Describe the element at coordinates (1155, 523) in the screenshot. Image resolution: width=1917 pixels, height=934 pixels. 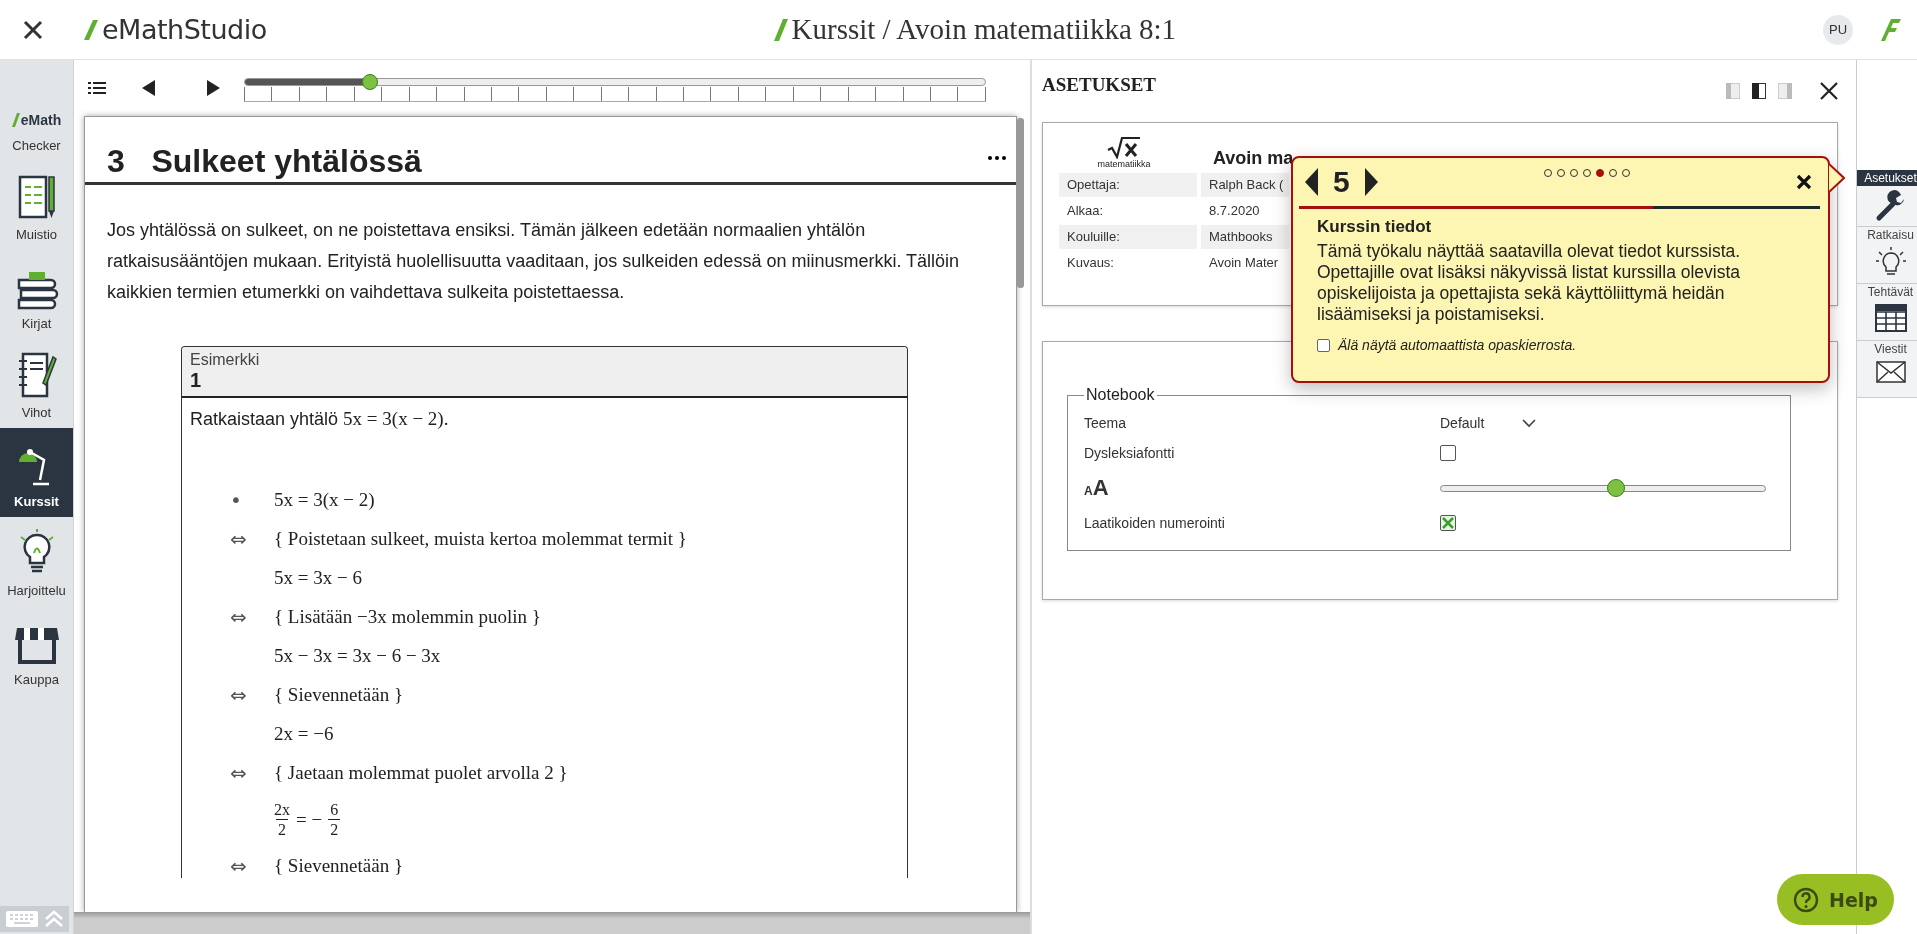
I see `setting-label: Laatikoiden numerointi` at that location.